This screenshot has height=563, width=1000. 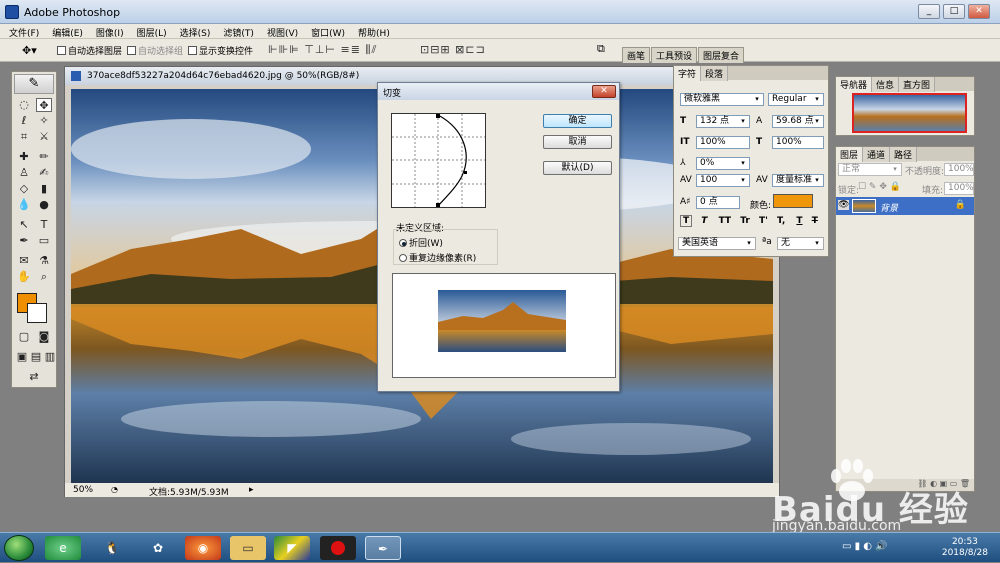 What do you see at coordinates (149, 31) in the screenshot?
I see `menu-layer: 图层(L)` at bounding box center [149, 31].